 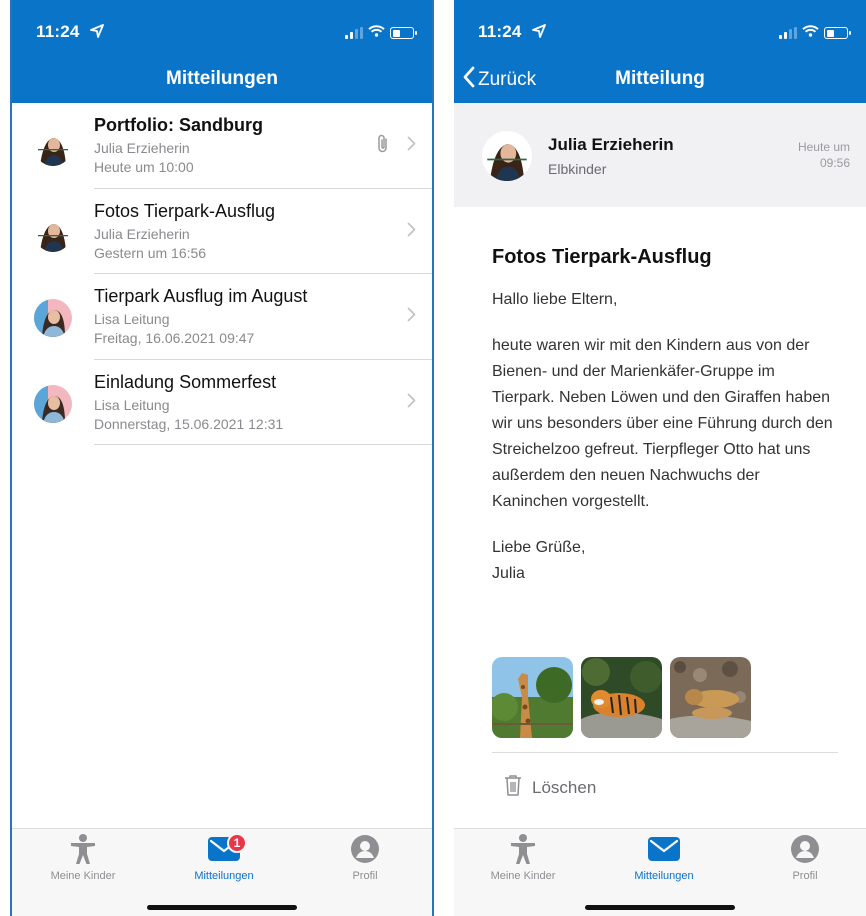 What do you see at coordinates (664, 851) in the screenshot?
I see `envelope-icon` at bounding box center [664, 851].